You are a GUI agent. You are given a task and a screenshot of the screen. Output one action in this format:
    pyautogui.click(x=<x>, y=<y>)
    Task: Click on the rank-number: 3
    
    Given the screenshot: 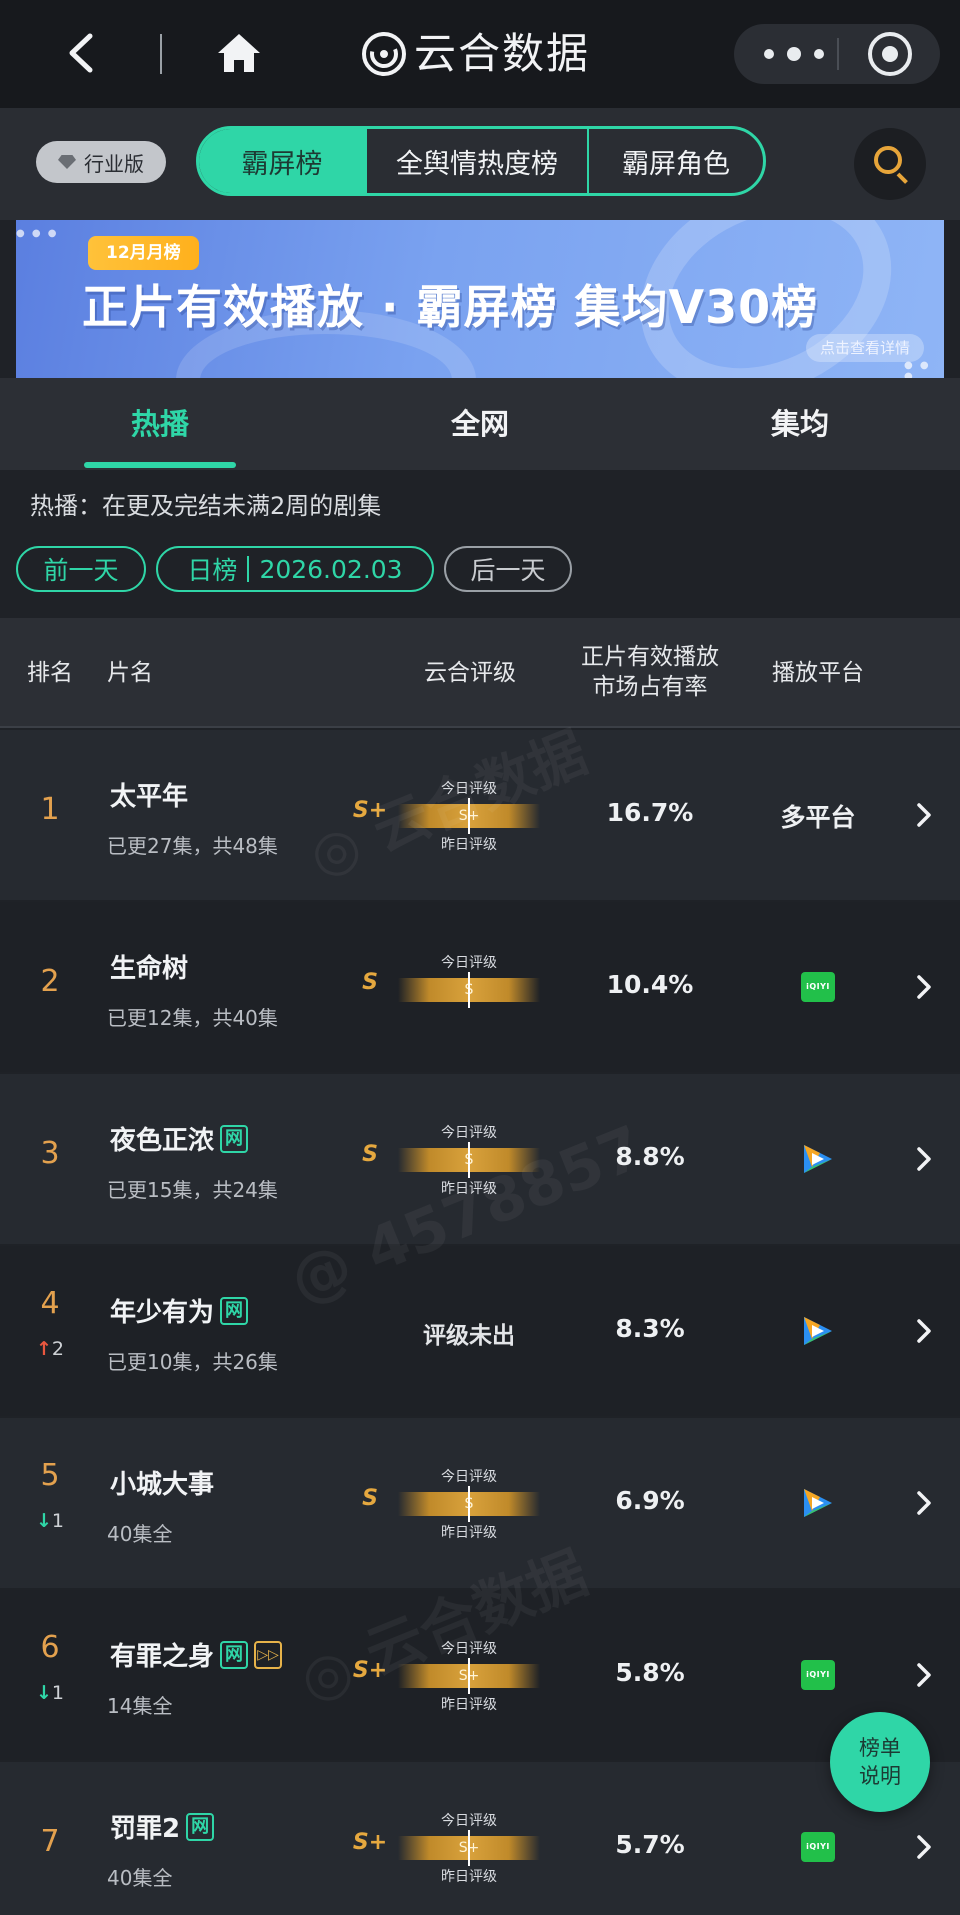 What is the action you would take?
    pyautogui.click(x=50, y=1153)
    